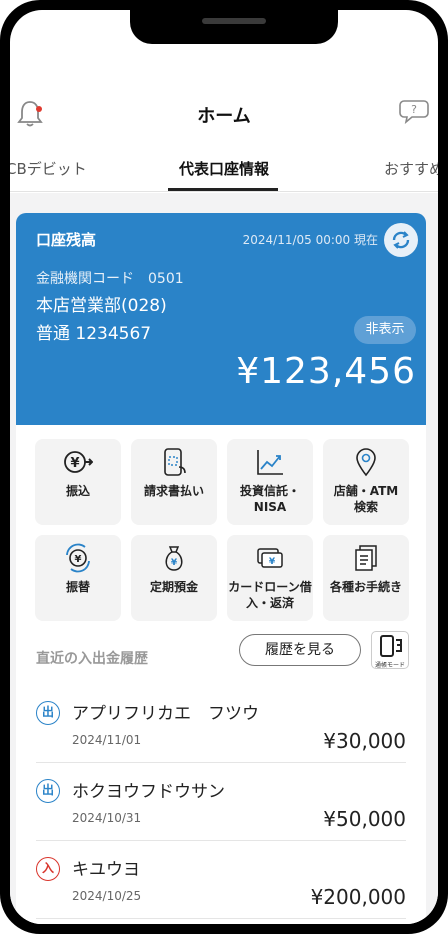 The height and width of the screenshot is (934, 448). I want to click on card-loan-icon: ¥, so click(270, 558).